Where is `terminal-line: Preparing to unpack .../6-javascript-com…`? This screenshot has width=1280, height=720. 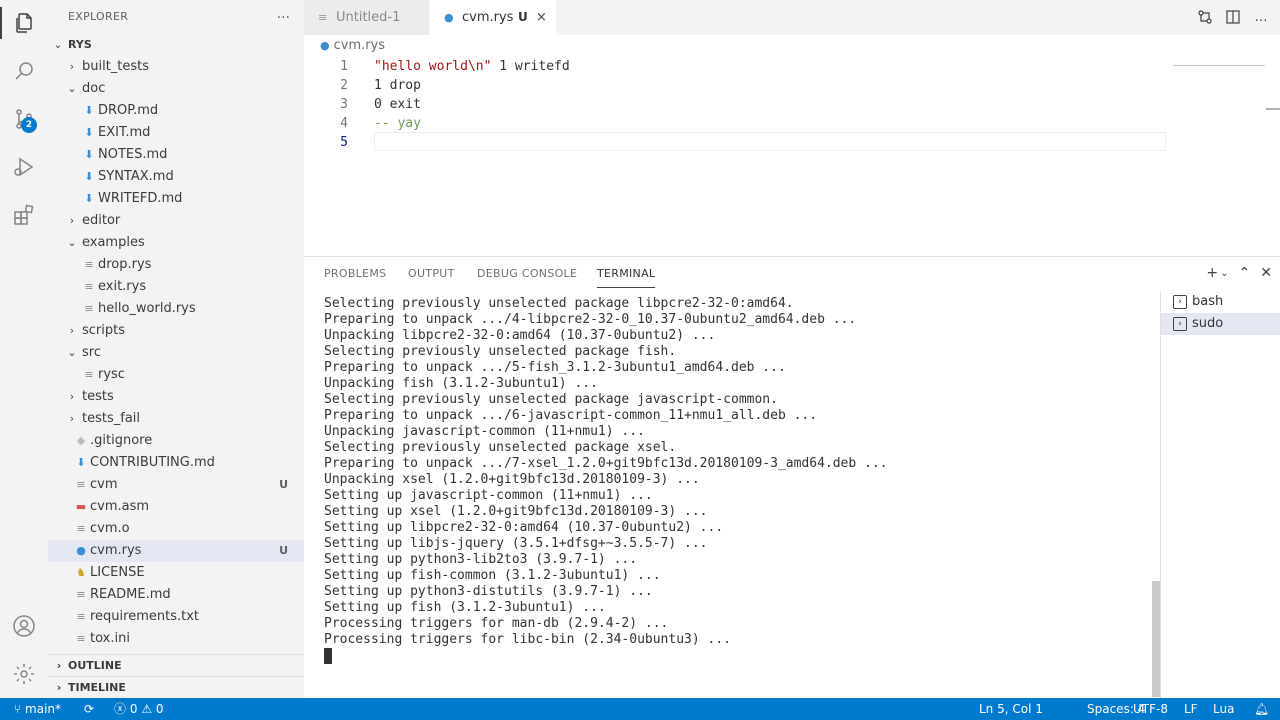 terminal-line: Preparing to unpack .../6-javascript-com… is located at coordinates (571, 415).